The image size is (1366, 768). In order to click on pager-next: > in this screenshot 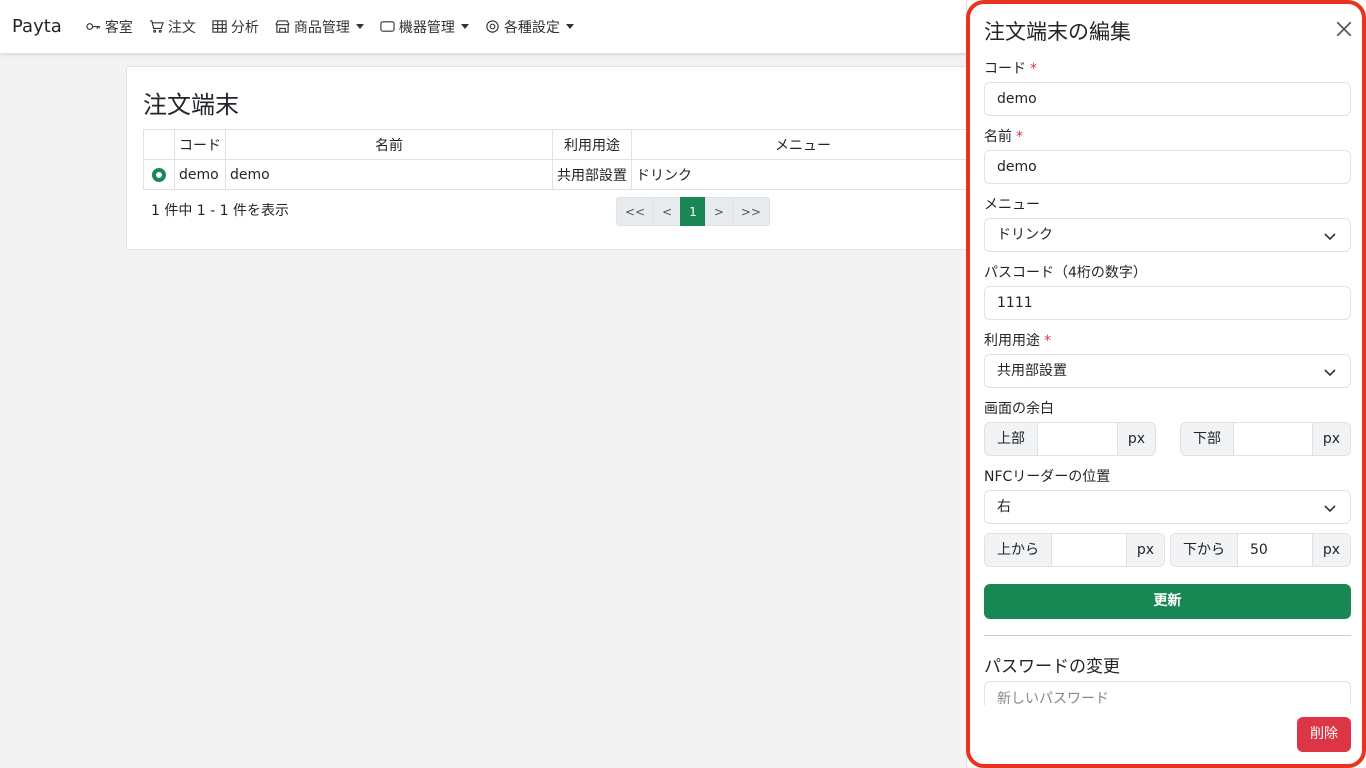, I will do `click(718, 211)`.